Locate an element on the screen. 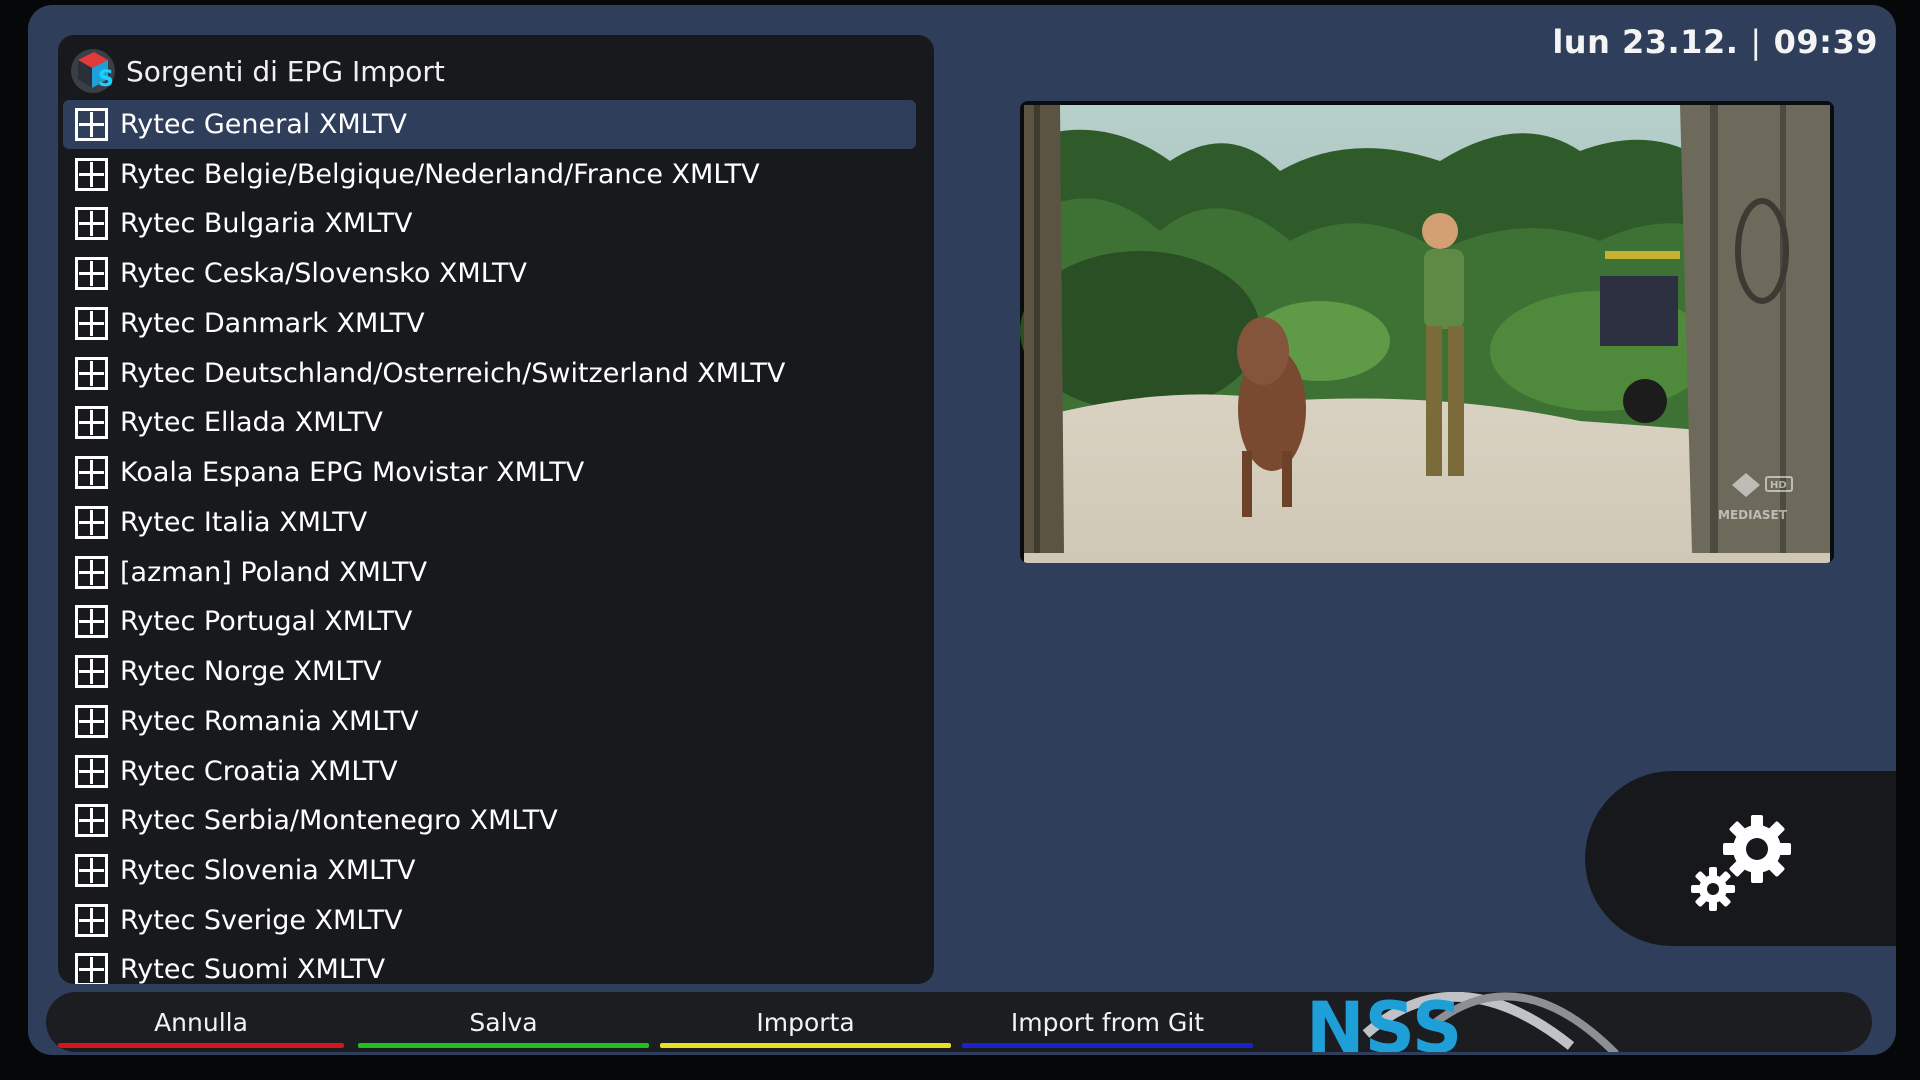  list-item: Rytec Ceska/Slovensko XMLTV is located at coordinates (489, 273).